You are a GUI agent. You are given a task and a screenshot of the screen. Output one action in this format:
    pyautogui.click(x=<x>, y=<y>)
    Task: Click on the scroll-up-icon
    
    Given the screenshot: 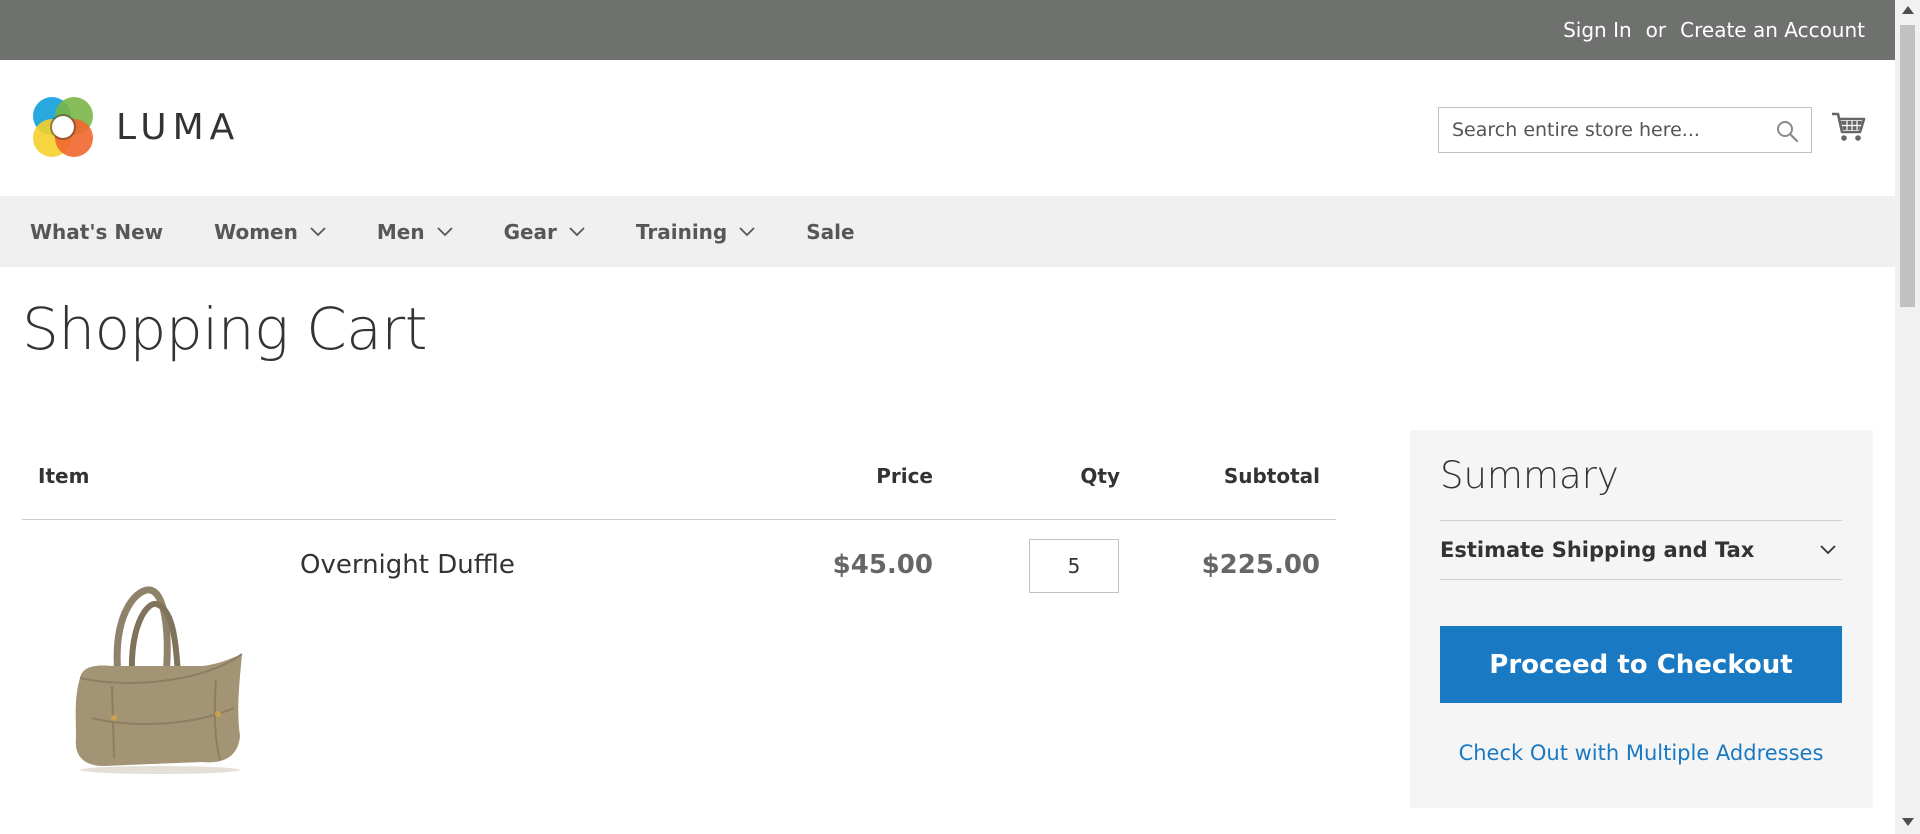 What is the action you would take?
    pyautogui.click(x=1908, y=10)
    